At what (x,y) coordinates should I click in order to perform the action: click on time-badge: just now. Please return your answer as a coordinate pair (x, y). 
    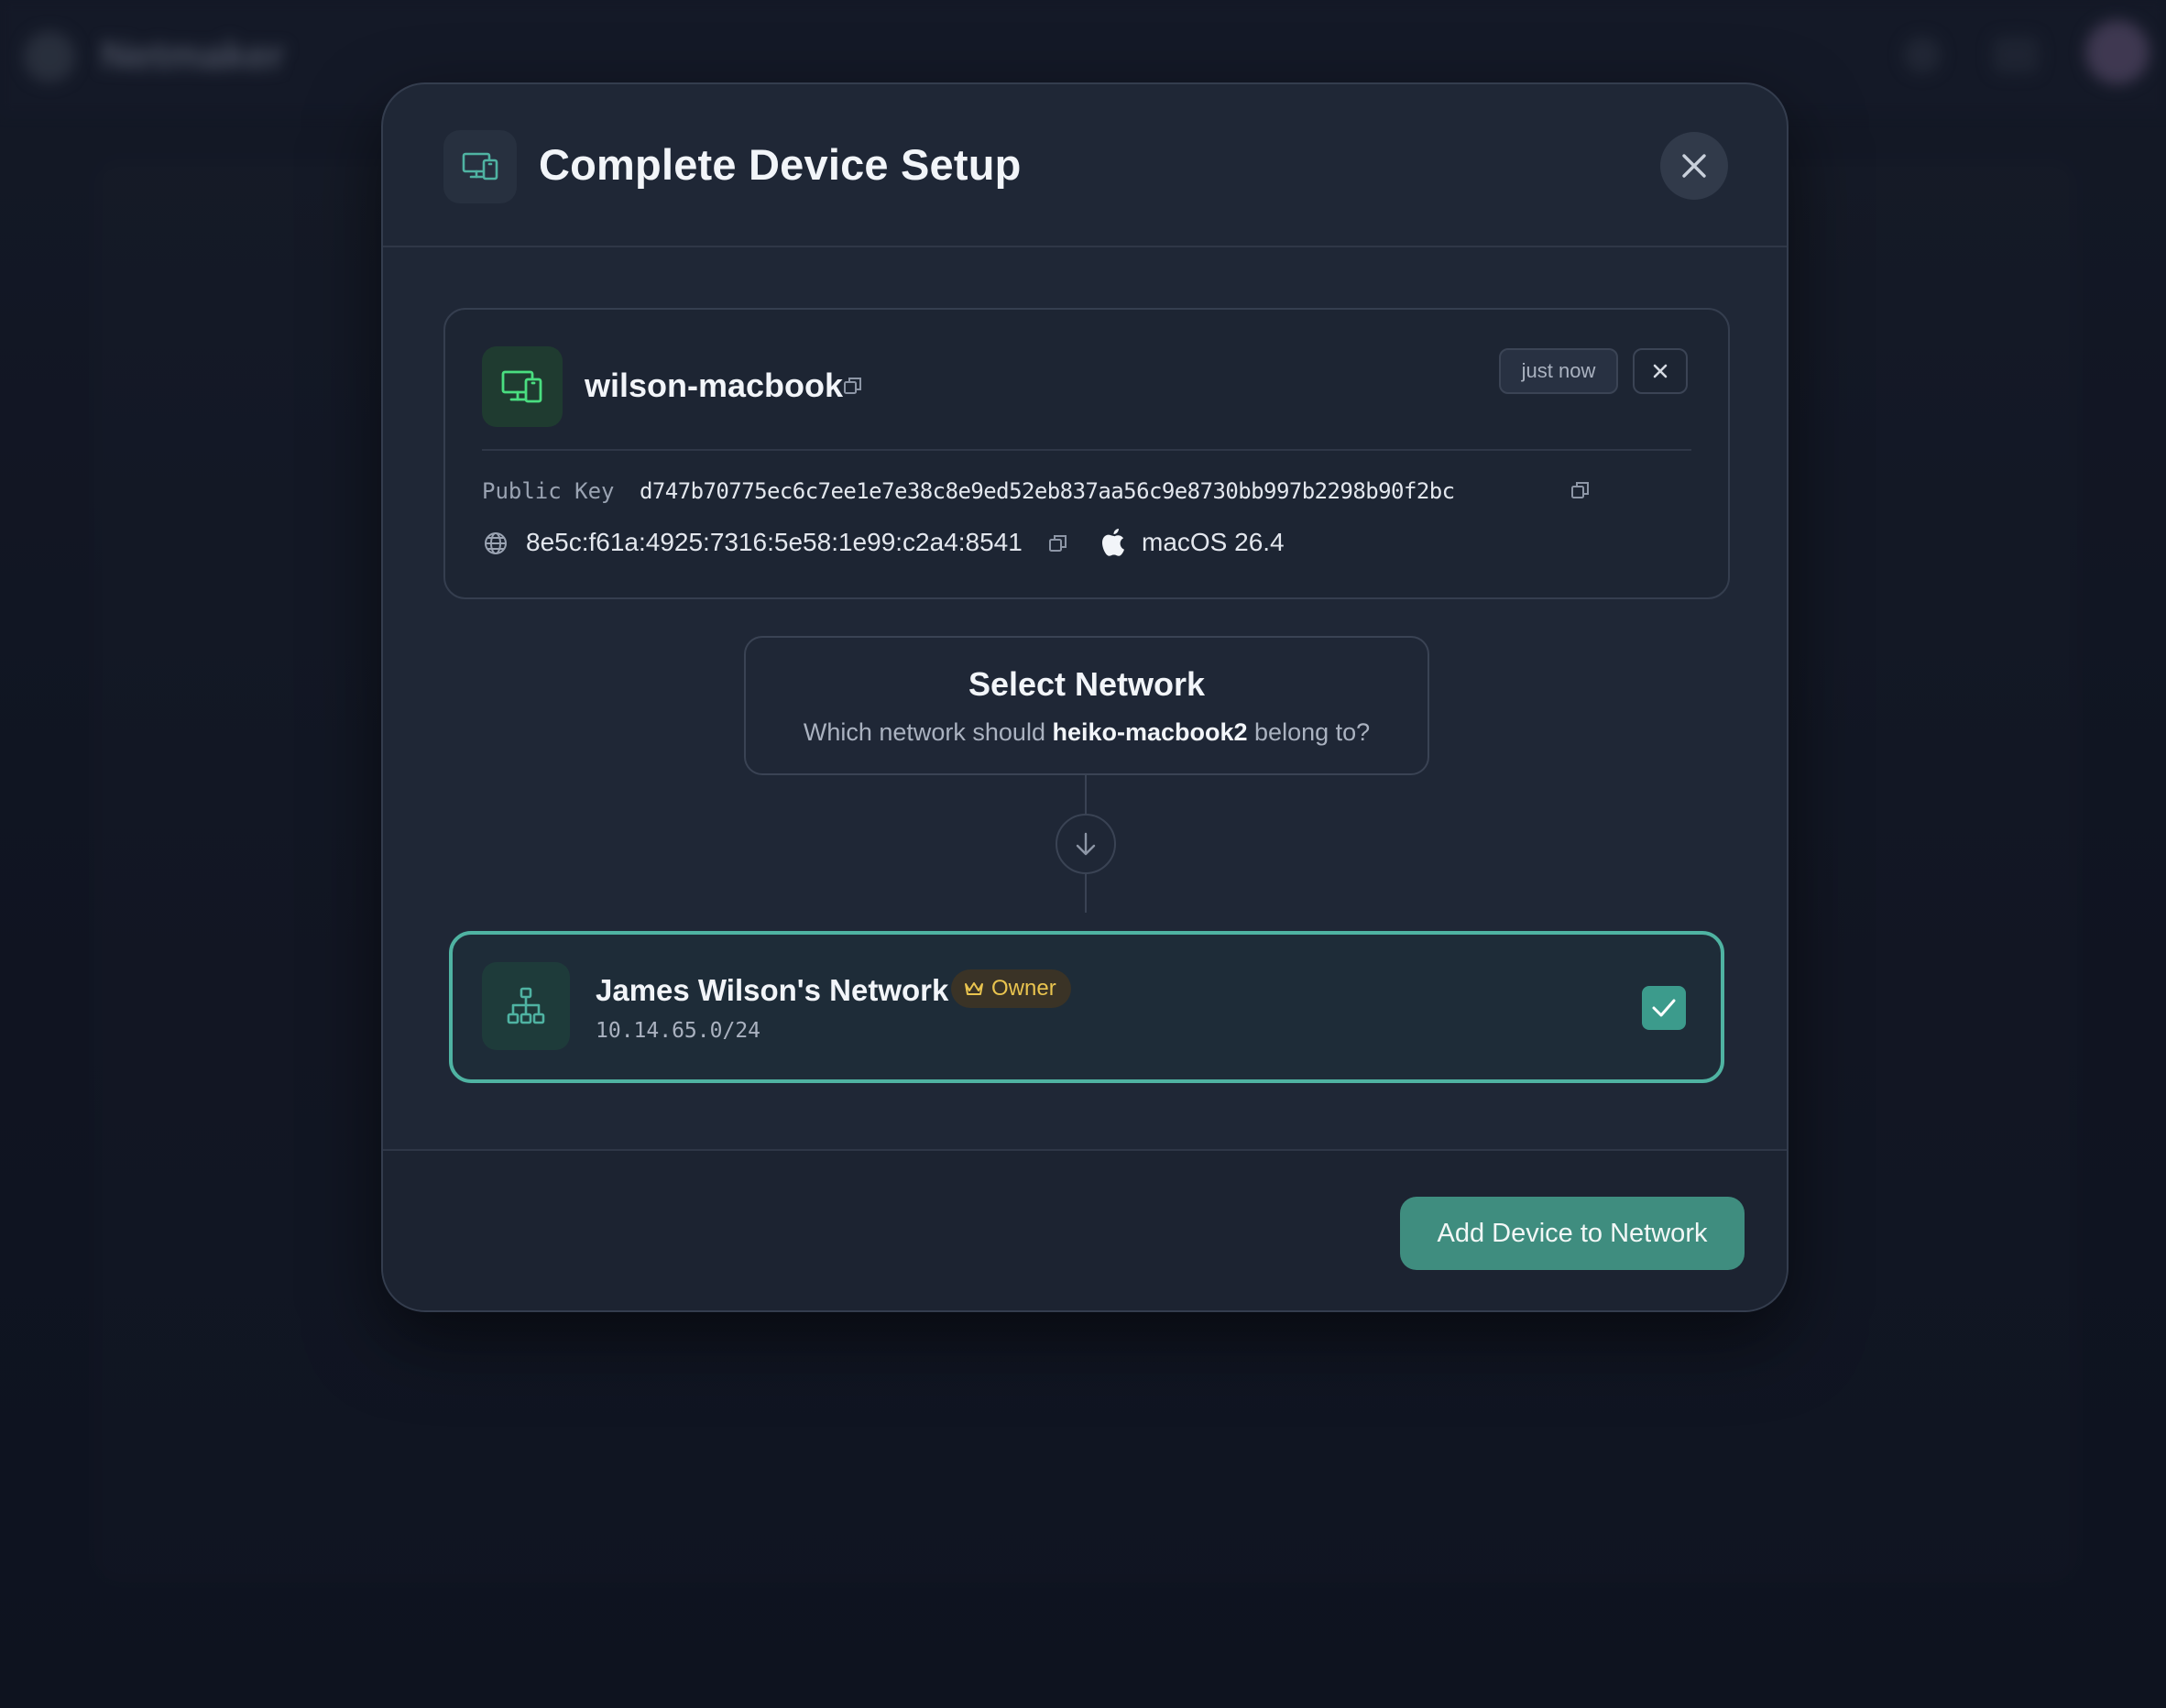
    Looking at the image, I should click on (1558, 371).